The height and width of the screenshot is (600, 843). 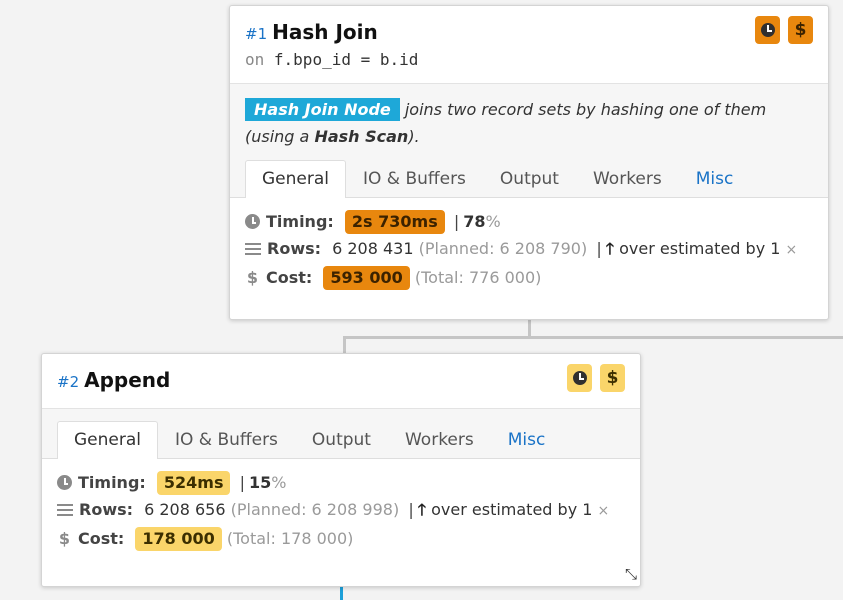 What do you see at coordinates (256, 34) in the screenshot?
I see `node-number: #1` at bounding box center [256, 34].